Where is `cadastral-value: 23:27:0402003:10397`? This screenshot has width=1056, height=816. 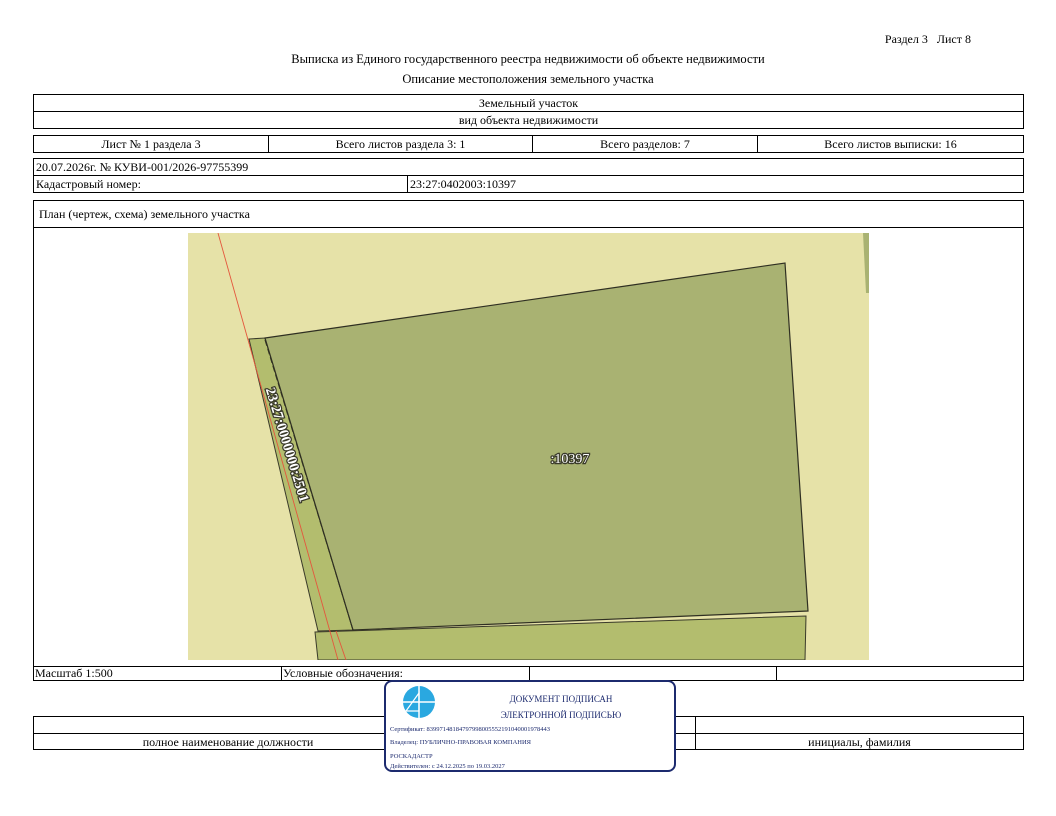 cadastral-value: 23:27:0402003:10397 is located at coordinates (463, 184).